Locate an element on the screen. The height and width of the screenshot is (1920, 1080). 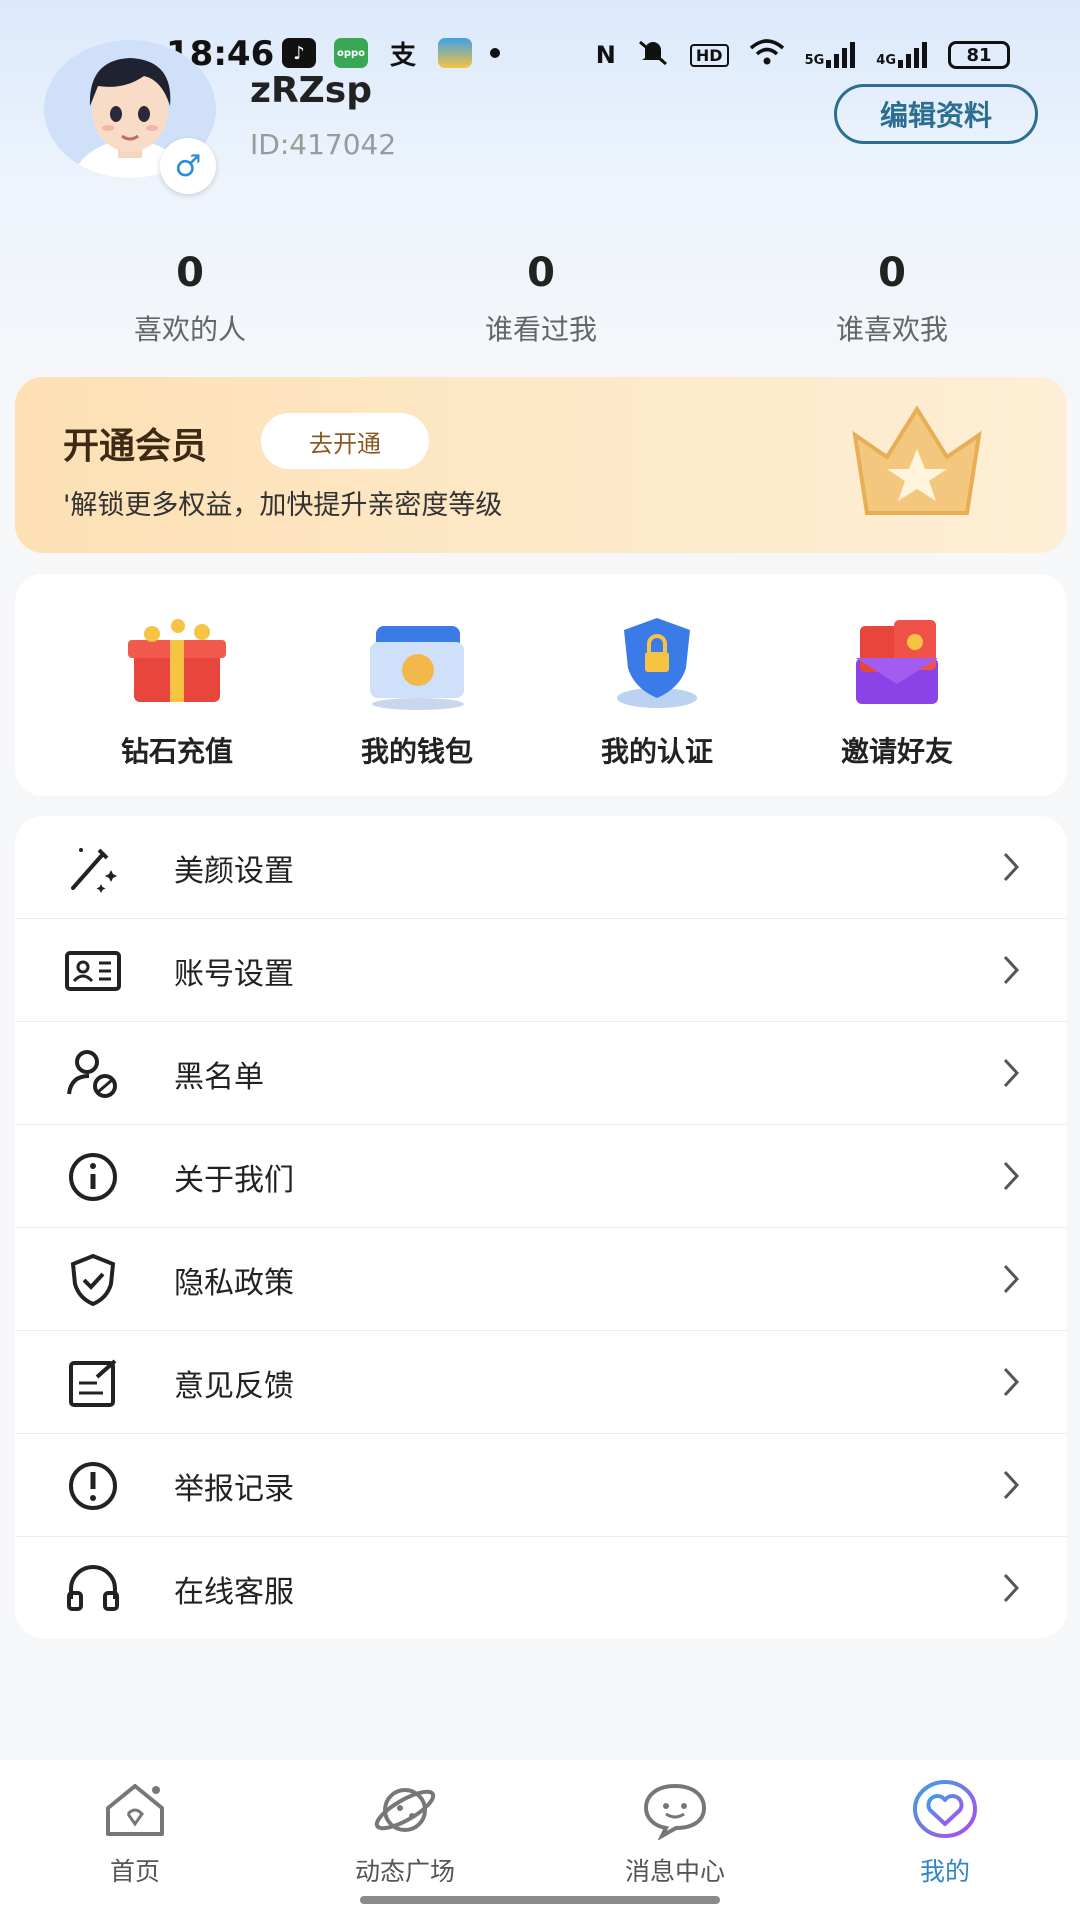
4g-signal-icon: 4G is located at coordinates (902, 55).